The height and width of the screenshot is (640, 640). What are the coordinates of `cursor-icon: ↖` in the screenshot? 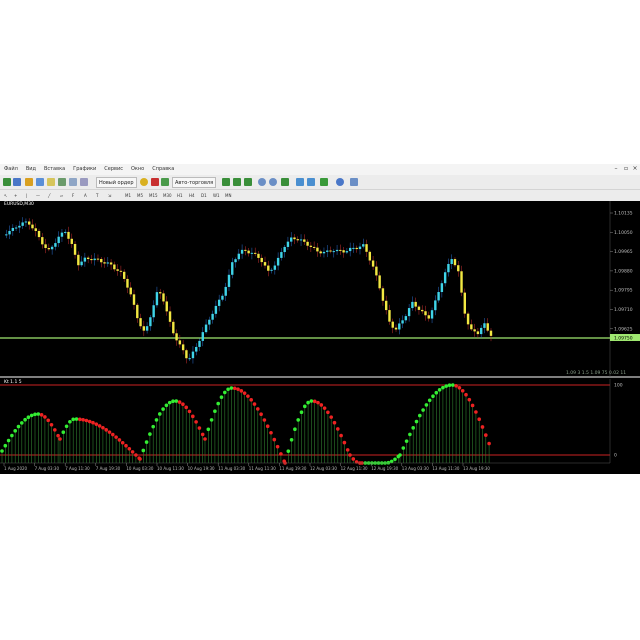 It's located at (5, 195).